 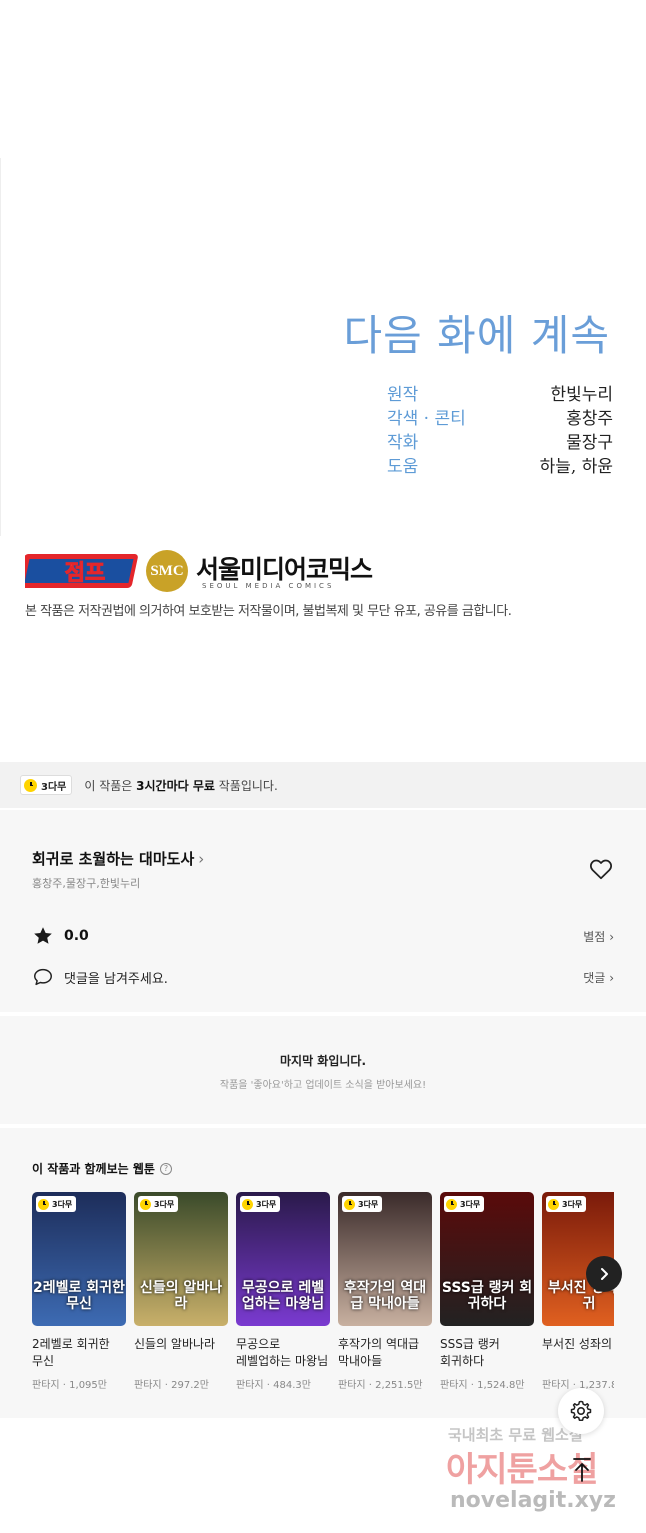 What do you see at coordinates (283, 1259) in the screenshot?
I see `recommendation-thumbnail: 3다무 무공으로 레벨업하는 마왕님` at bounding box center [283, 1259].